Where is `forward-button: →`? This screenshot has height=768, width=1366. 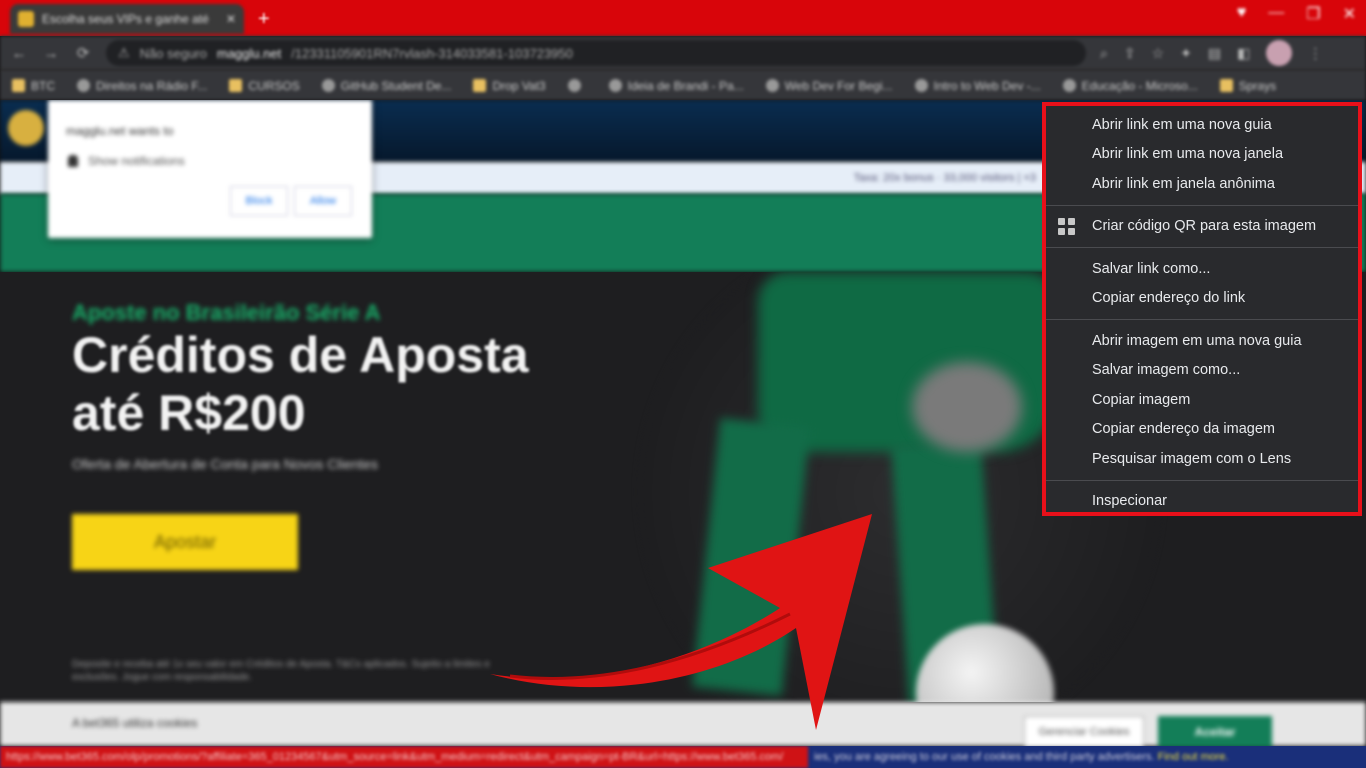
forward-button: → is located at coordinates (51, 53).